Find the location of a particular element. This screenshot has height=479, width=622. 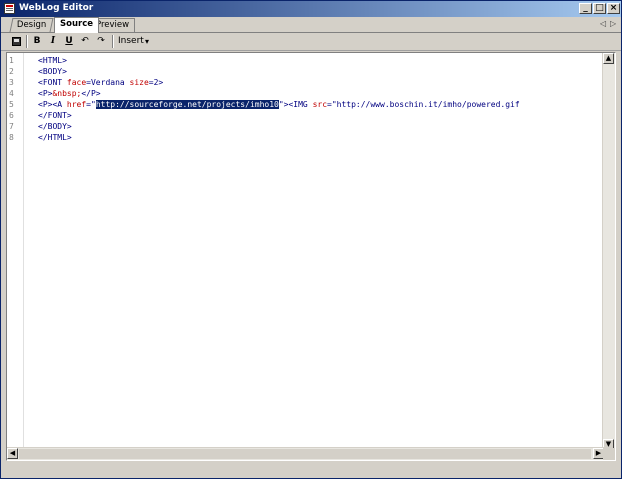

html-tag: <FONT is located at coordinates (52, 82).